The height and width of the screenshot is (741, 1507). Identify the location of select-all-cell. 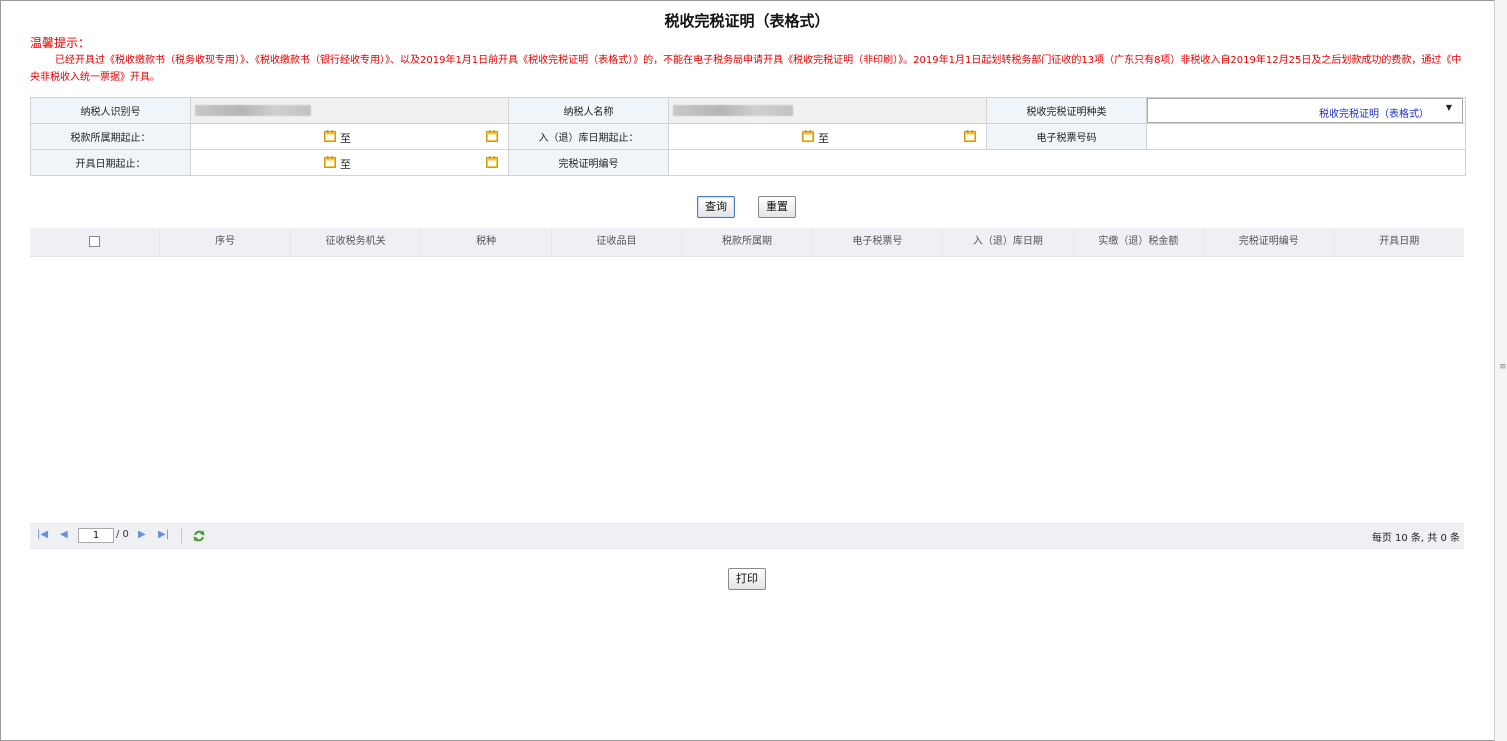
(95, 242).